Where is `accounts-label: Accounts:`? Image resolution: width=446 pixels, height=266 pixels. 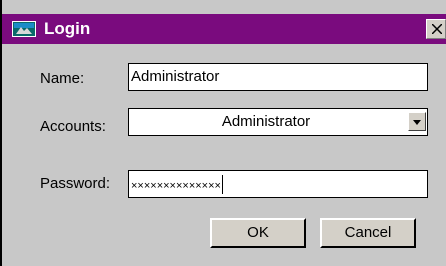
accounts-label: Accounts: is located at coordinates (73, 126).